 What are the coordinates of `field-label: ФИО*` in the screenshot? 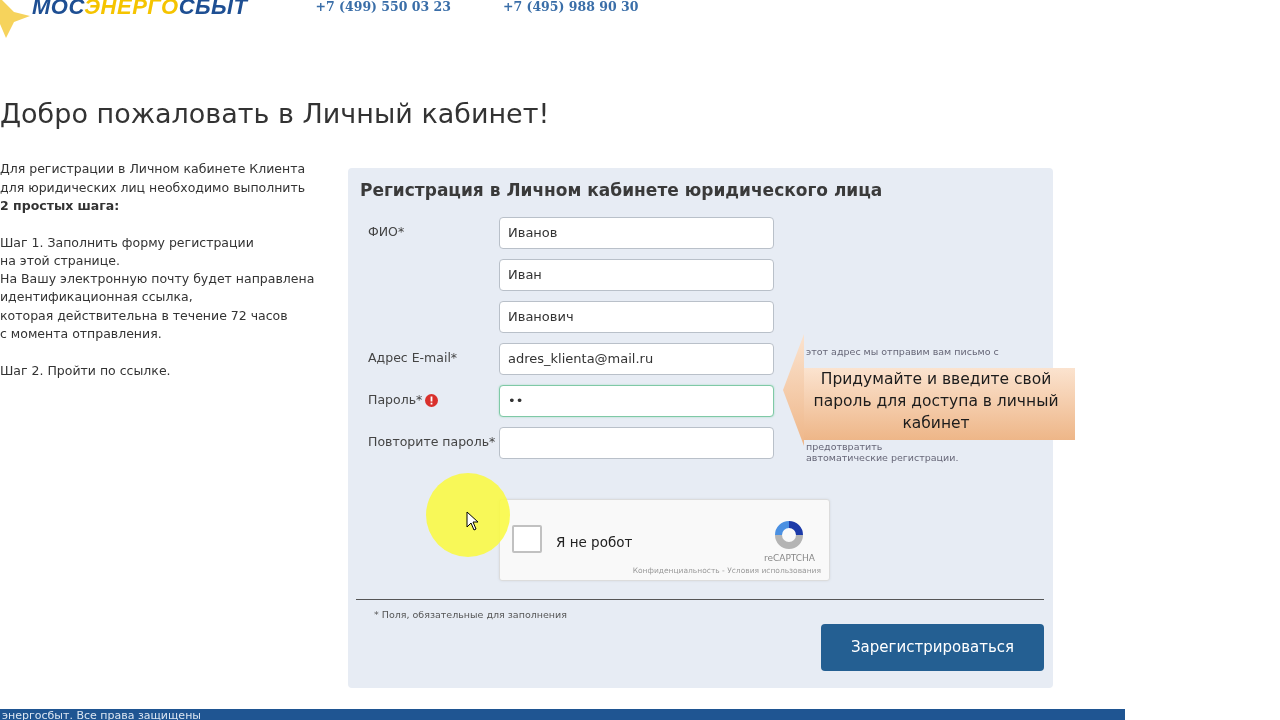 It's located at (386, 232).